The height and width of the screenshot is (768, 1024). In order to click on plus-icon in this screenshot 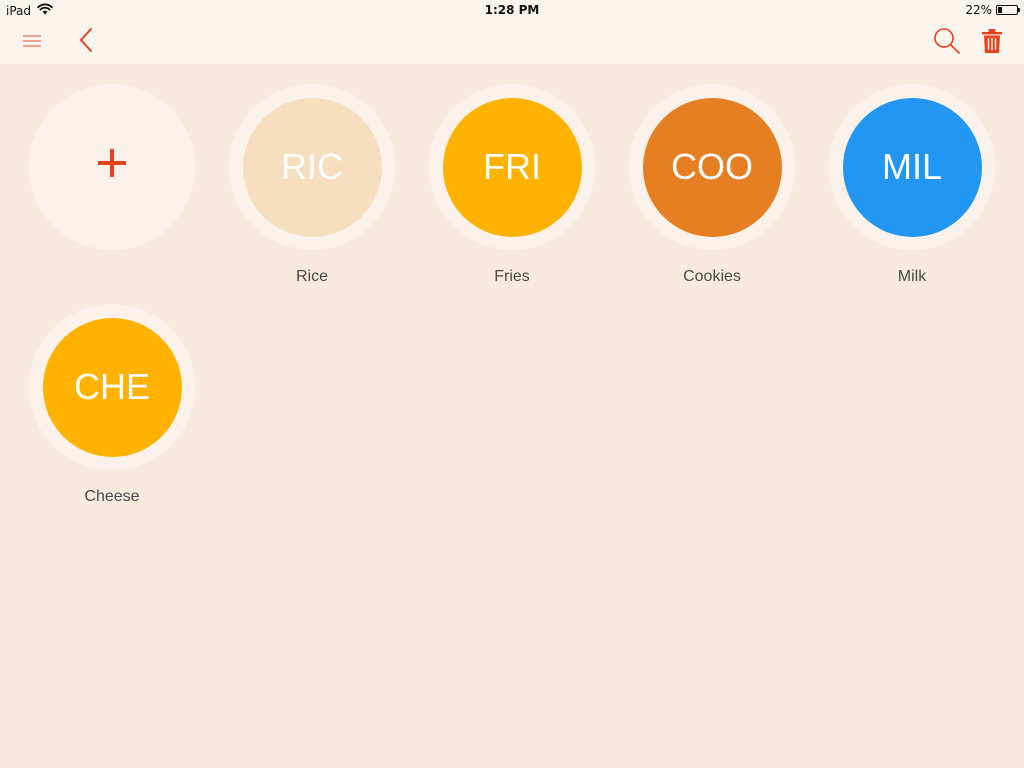, I will do `click(112, 167)`.